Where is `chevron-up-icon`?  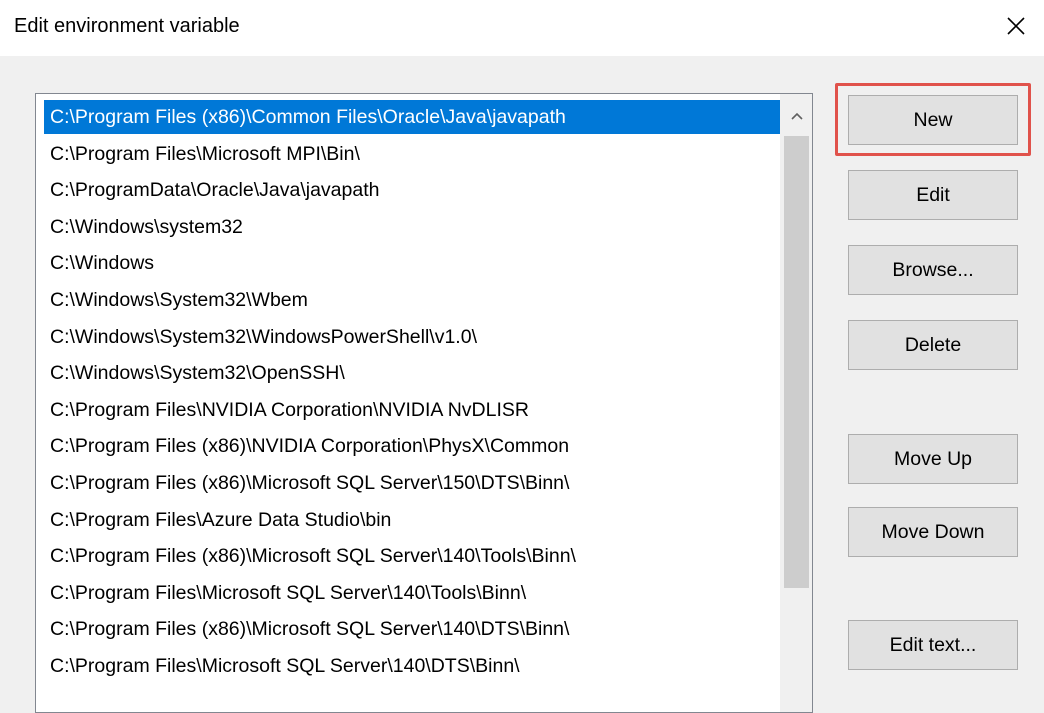 chevron-up-icon is located at coordinates (797, 117).